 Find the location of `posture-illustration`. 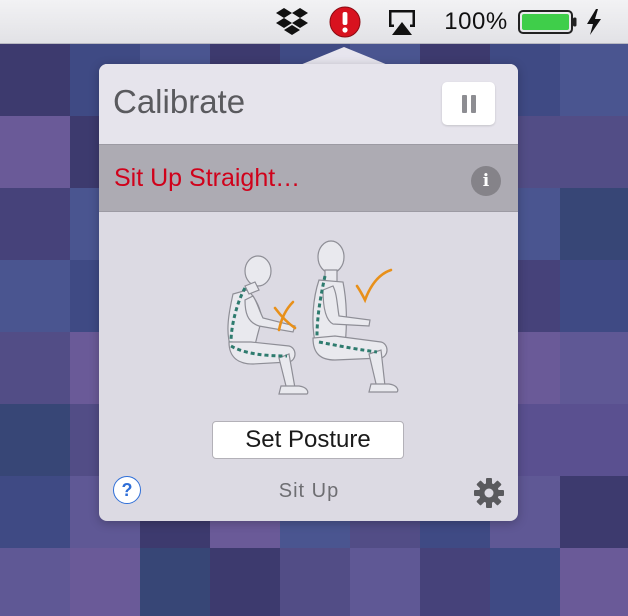

posture-illustration is located at coordinates (313, 317).